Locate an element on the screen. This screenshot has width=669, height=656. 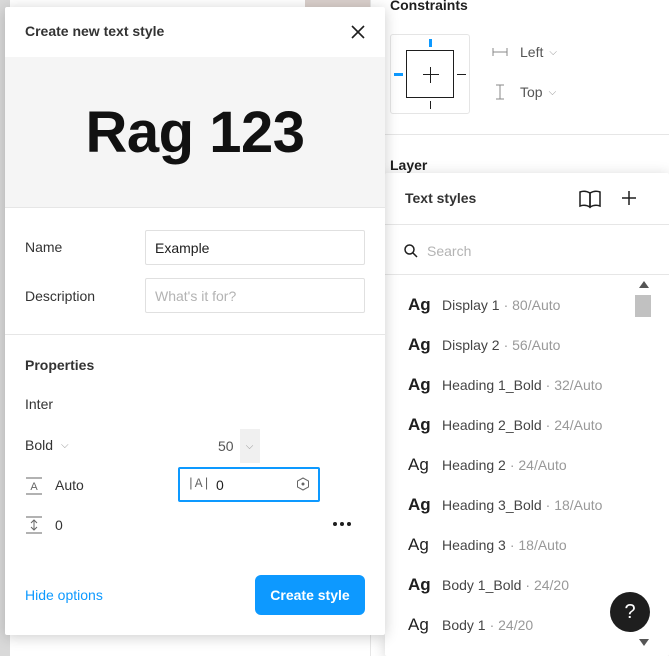
text-style-name: Display 2 is located at coordinates (471, 345).